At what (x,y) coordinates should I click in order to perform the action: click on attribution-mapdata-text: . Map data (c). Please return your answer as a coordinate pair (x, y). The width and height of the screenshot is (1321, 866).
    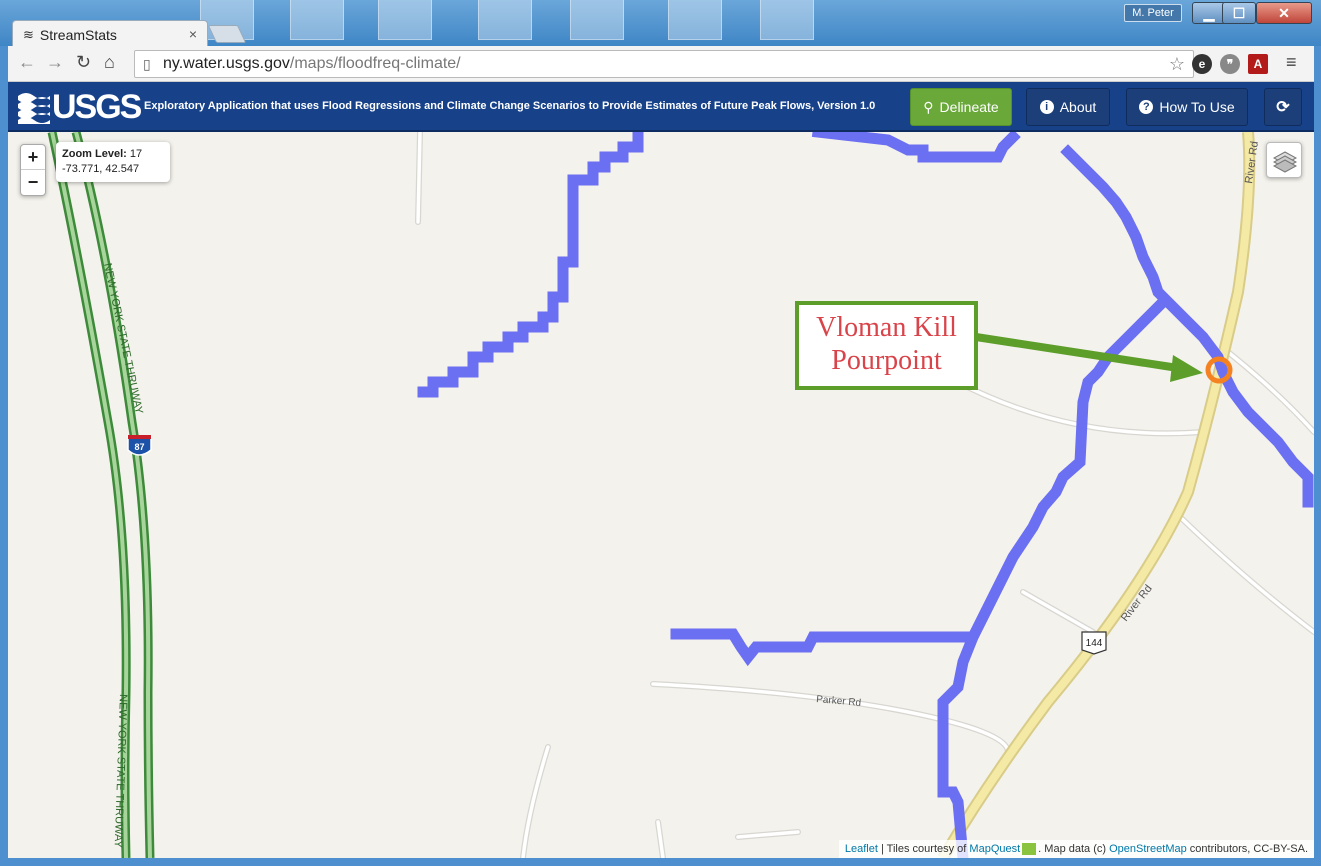
    Looking at the image, I should click on (1074, 849).